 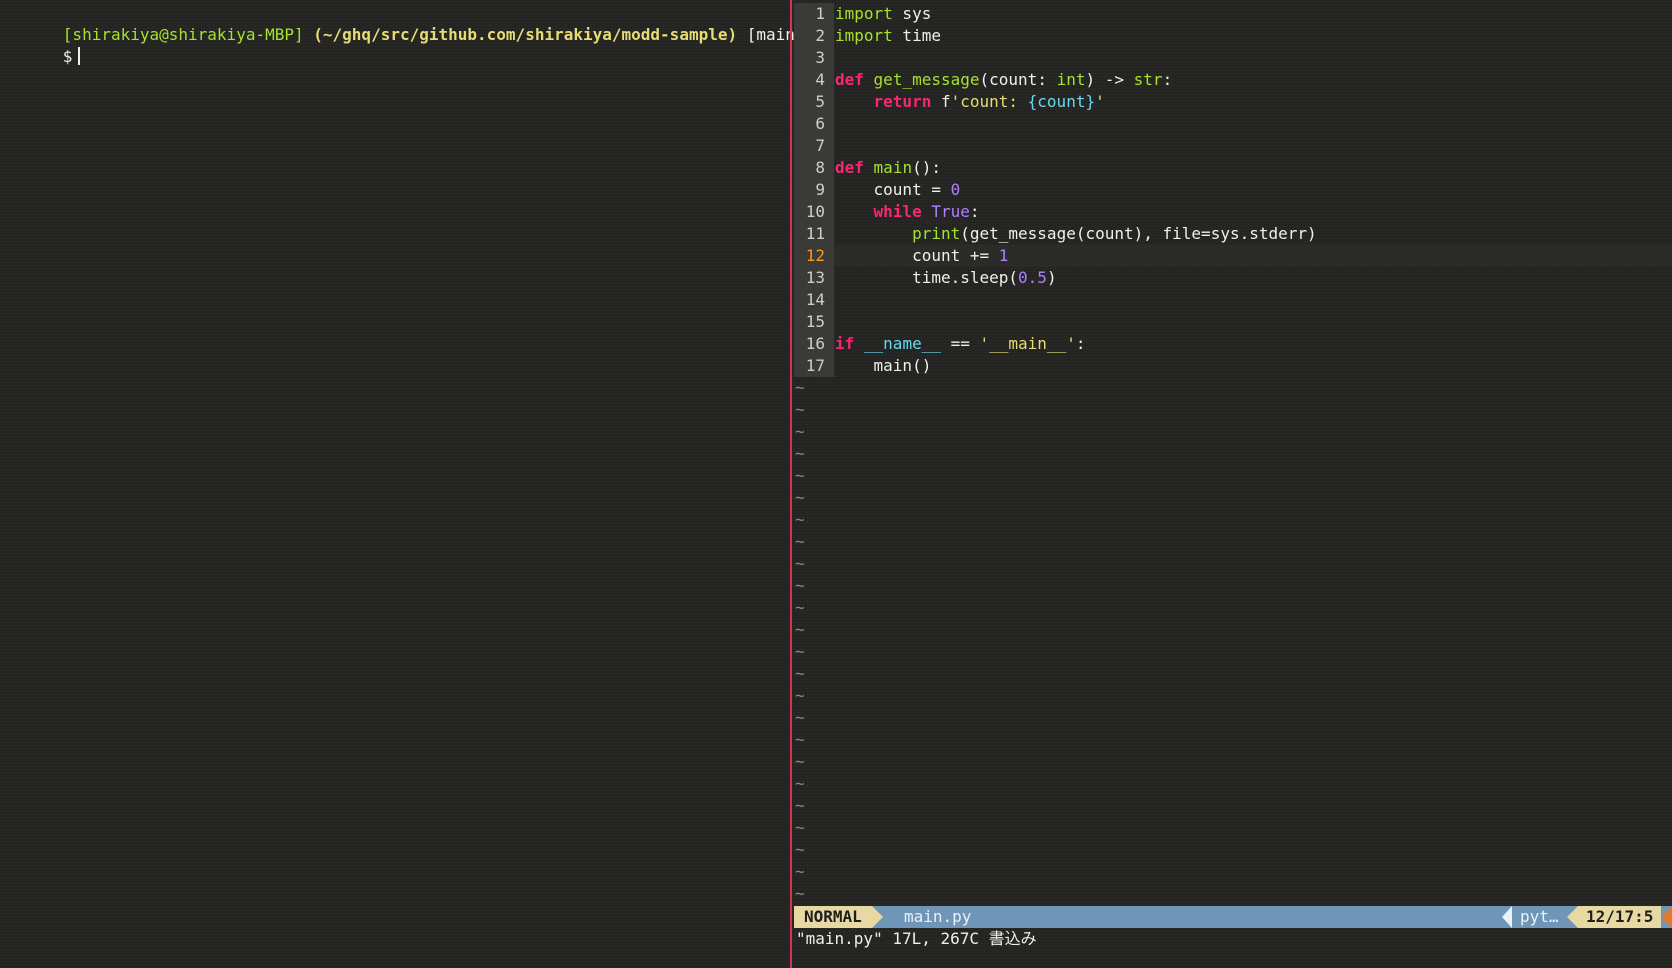 What do you see at coordinates (183, 34) in the screenshot?
I see `prompt-user: [shirakiya@shirakiya-MBP]` at bounding box center [183, 34].